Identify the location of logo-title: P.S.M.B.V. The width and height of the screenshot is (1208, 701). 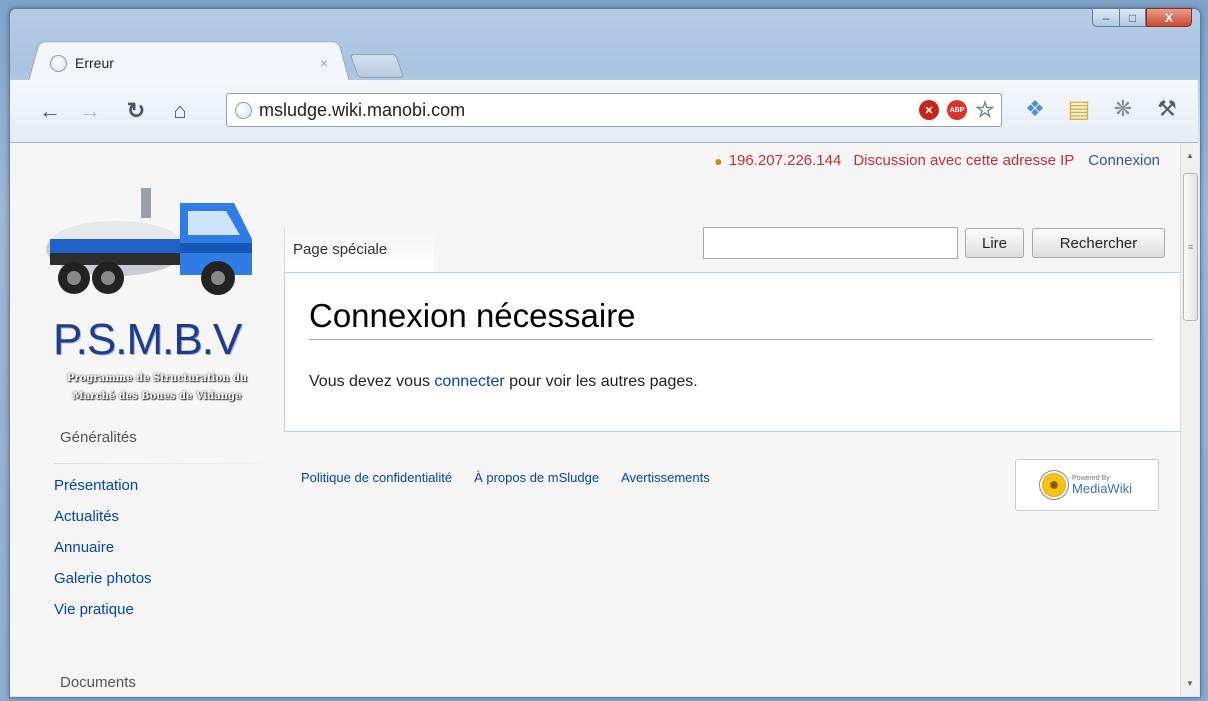
(147, 339).